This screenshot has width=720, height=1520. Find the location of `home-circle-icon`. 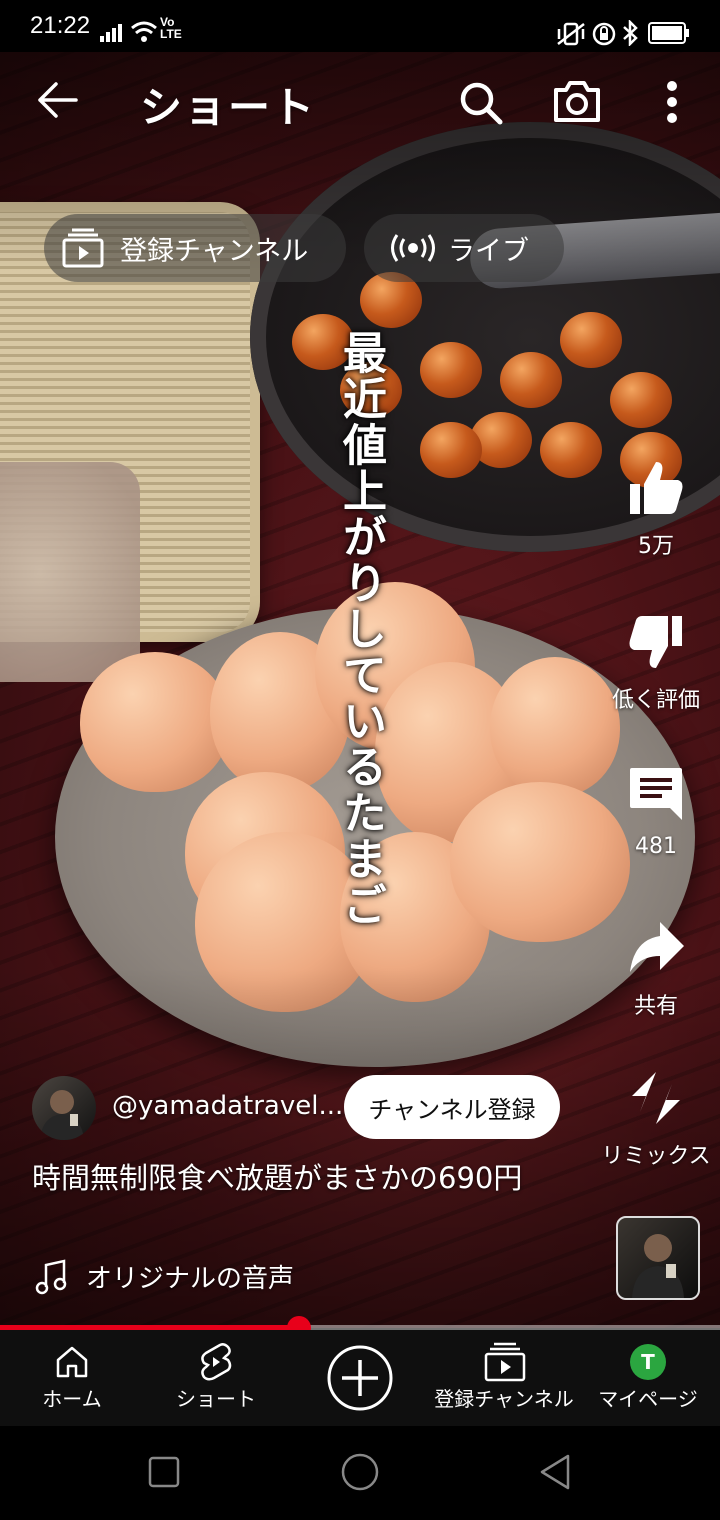

home-circle-icon is located at coordinates (360, 1472).